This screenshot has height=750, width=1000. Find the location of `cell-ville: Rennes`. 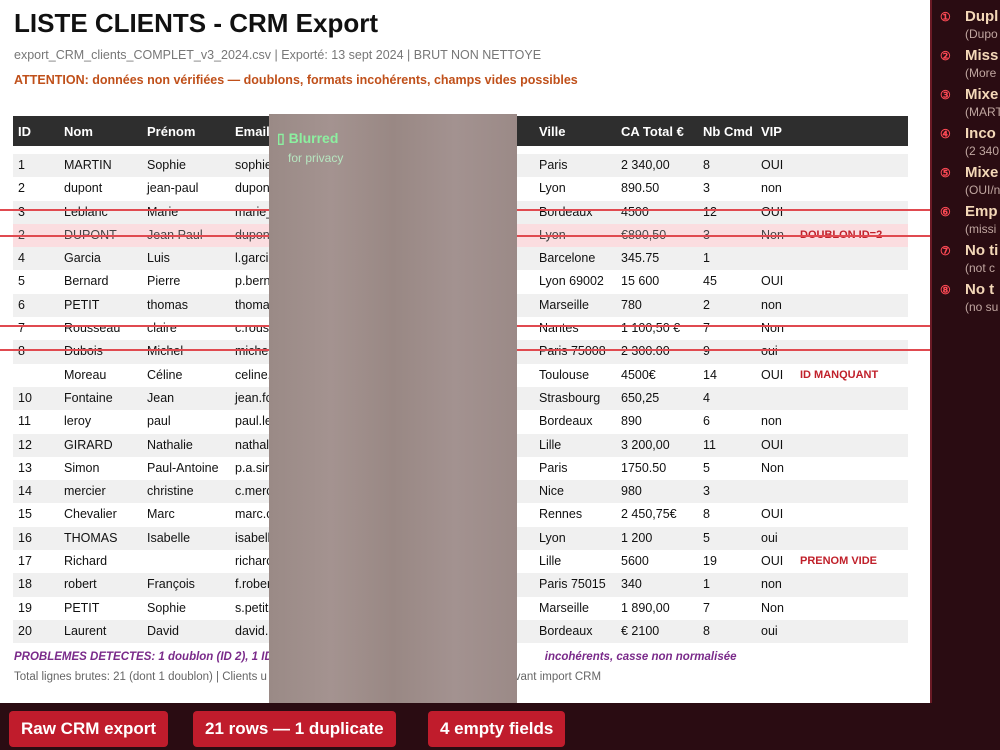

cell-ville: Rennes is located at coordinates (561, 514).